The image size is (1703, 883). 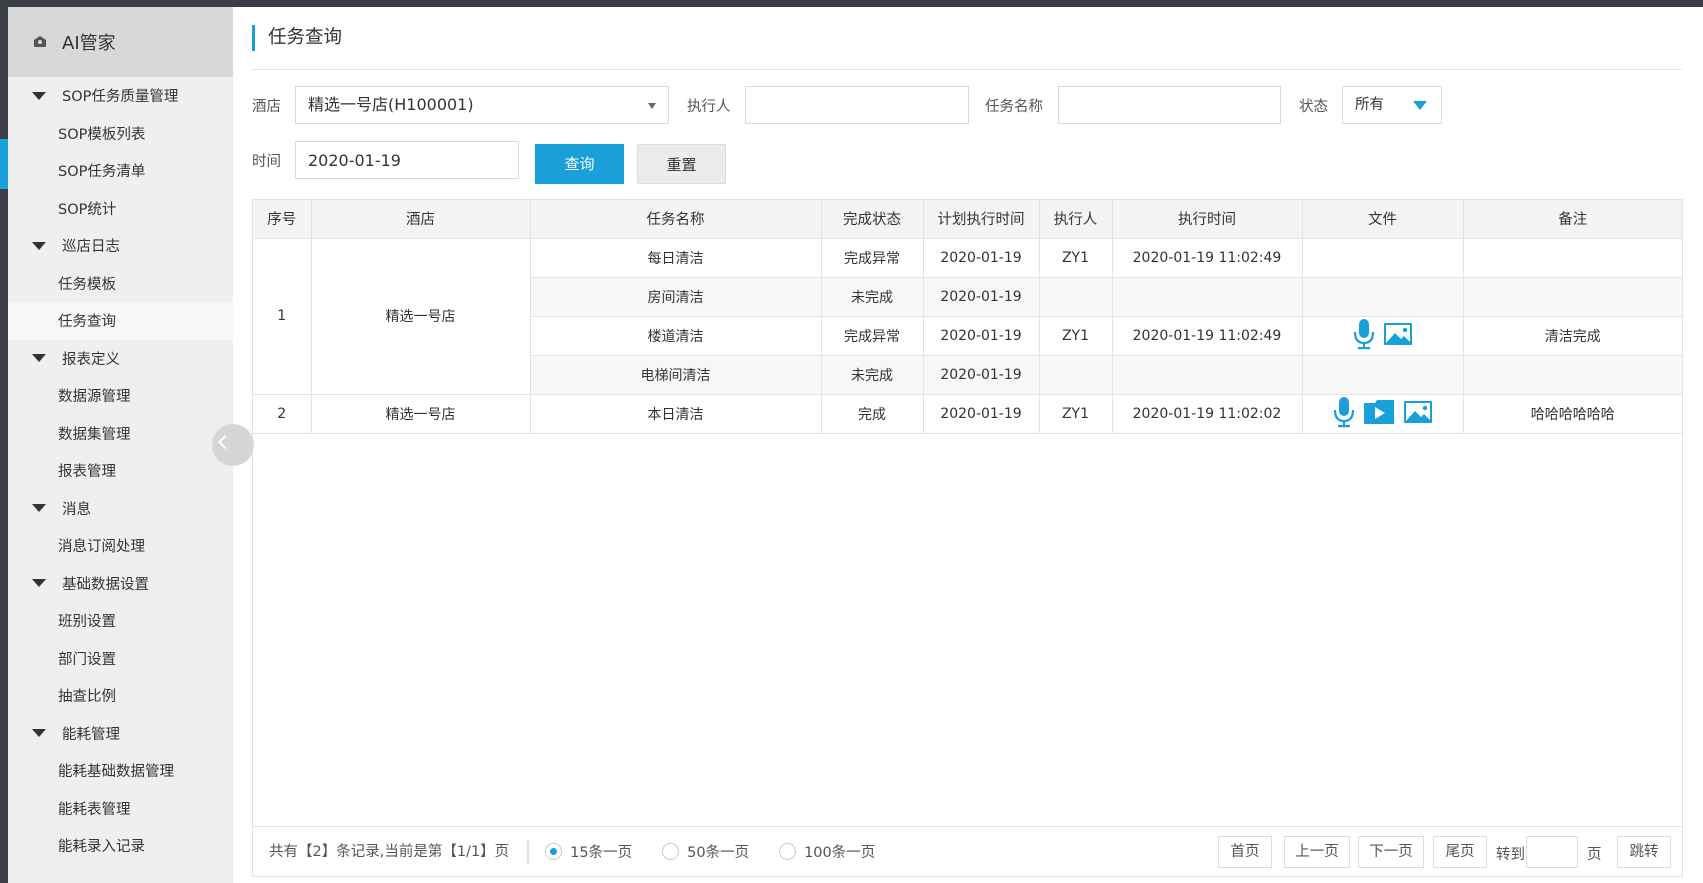 I want to click on sidebar-item-1: SOP模板列表, so click(x=120, y=134).